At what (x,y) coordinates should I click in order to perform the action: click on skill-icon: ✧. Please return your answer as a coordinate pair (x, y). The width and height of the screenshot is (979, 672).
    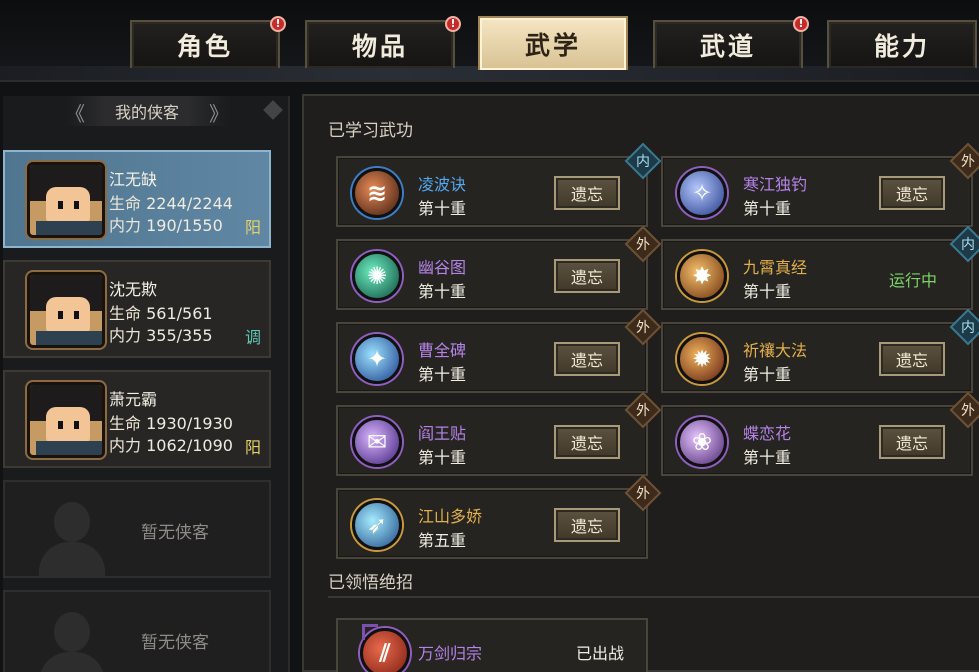
    Looking at the image, I should click on (702, 193).